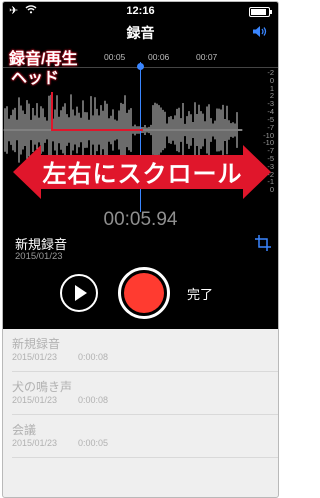 The height and width of the screenshot is (498, 320). Describe the element at coordinates (145, 393) in the screenshot. I see `list-item: 犬の鳴き声 2015/01/23 0:00:08` at that location.